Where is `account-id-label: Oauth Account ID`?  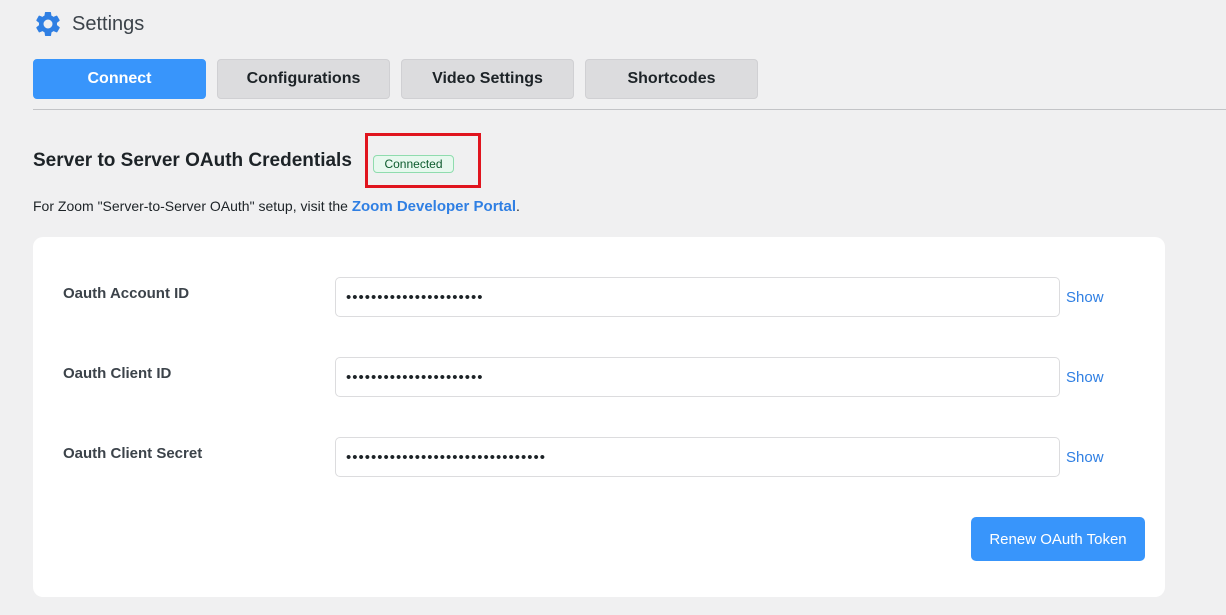 account-id-label: Oauth Account ID is located at coordinates (126, 293).